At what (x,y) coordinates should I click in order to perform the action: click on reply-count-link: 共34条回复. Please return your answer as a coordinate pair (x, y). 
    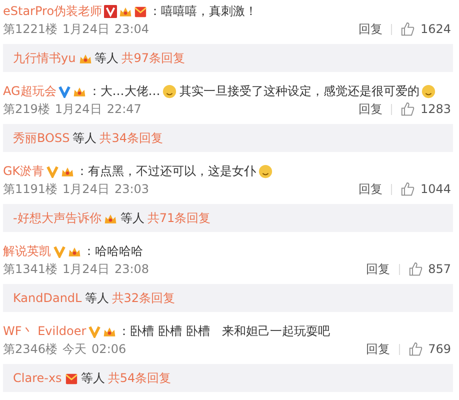
    Looking at the image, I should click on (131, 138).